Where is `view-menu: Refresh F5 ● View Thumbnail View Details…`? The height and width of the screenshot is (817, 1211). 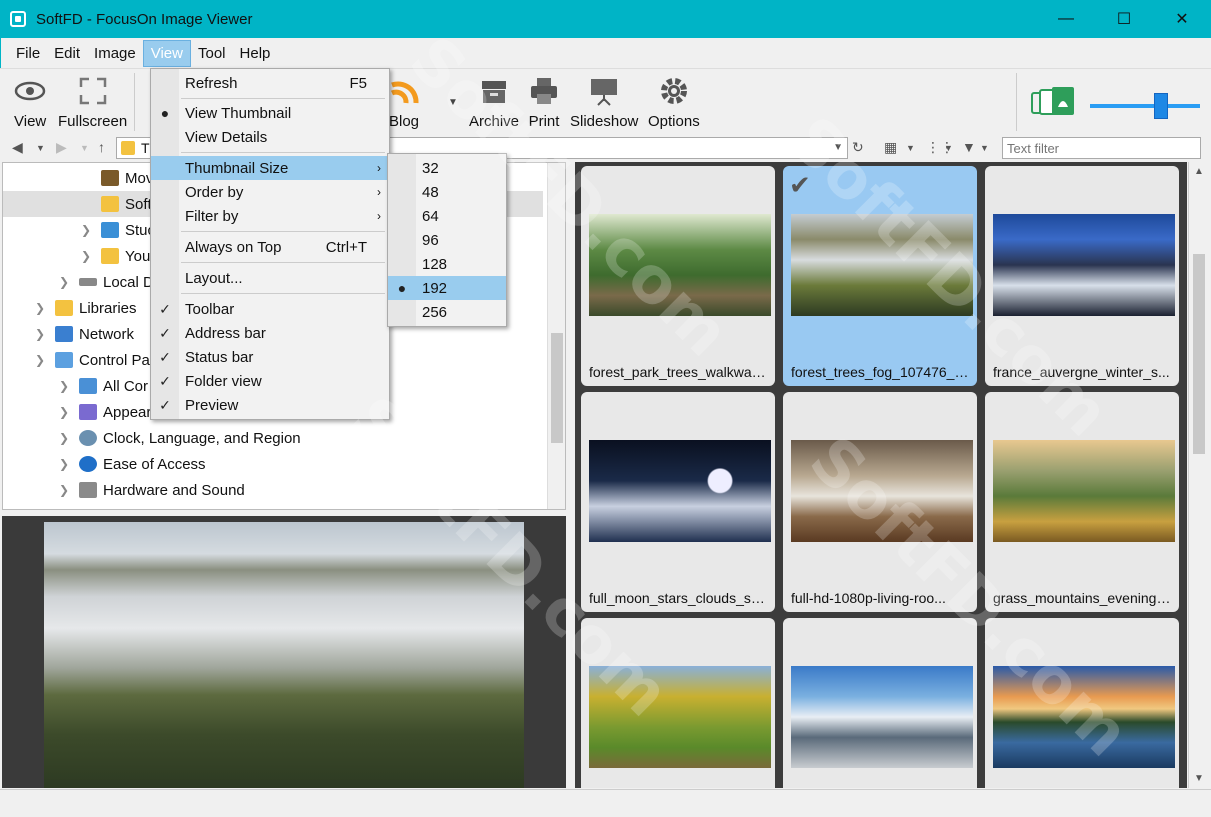
view-menu: Refresh F5 ● View Thumbnail View Details… is located at coordinates (270, 244).